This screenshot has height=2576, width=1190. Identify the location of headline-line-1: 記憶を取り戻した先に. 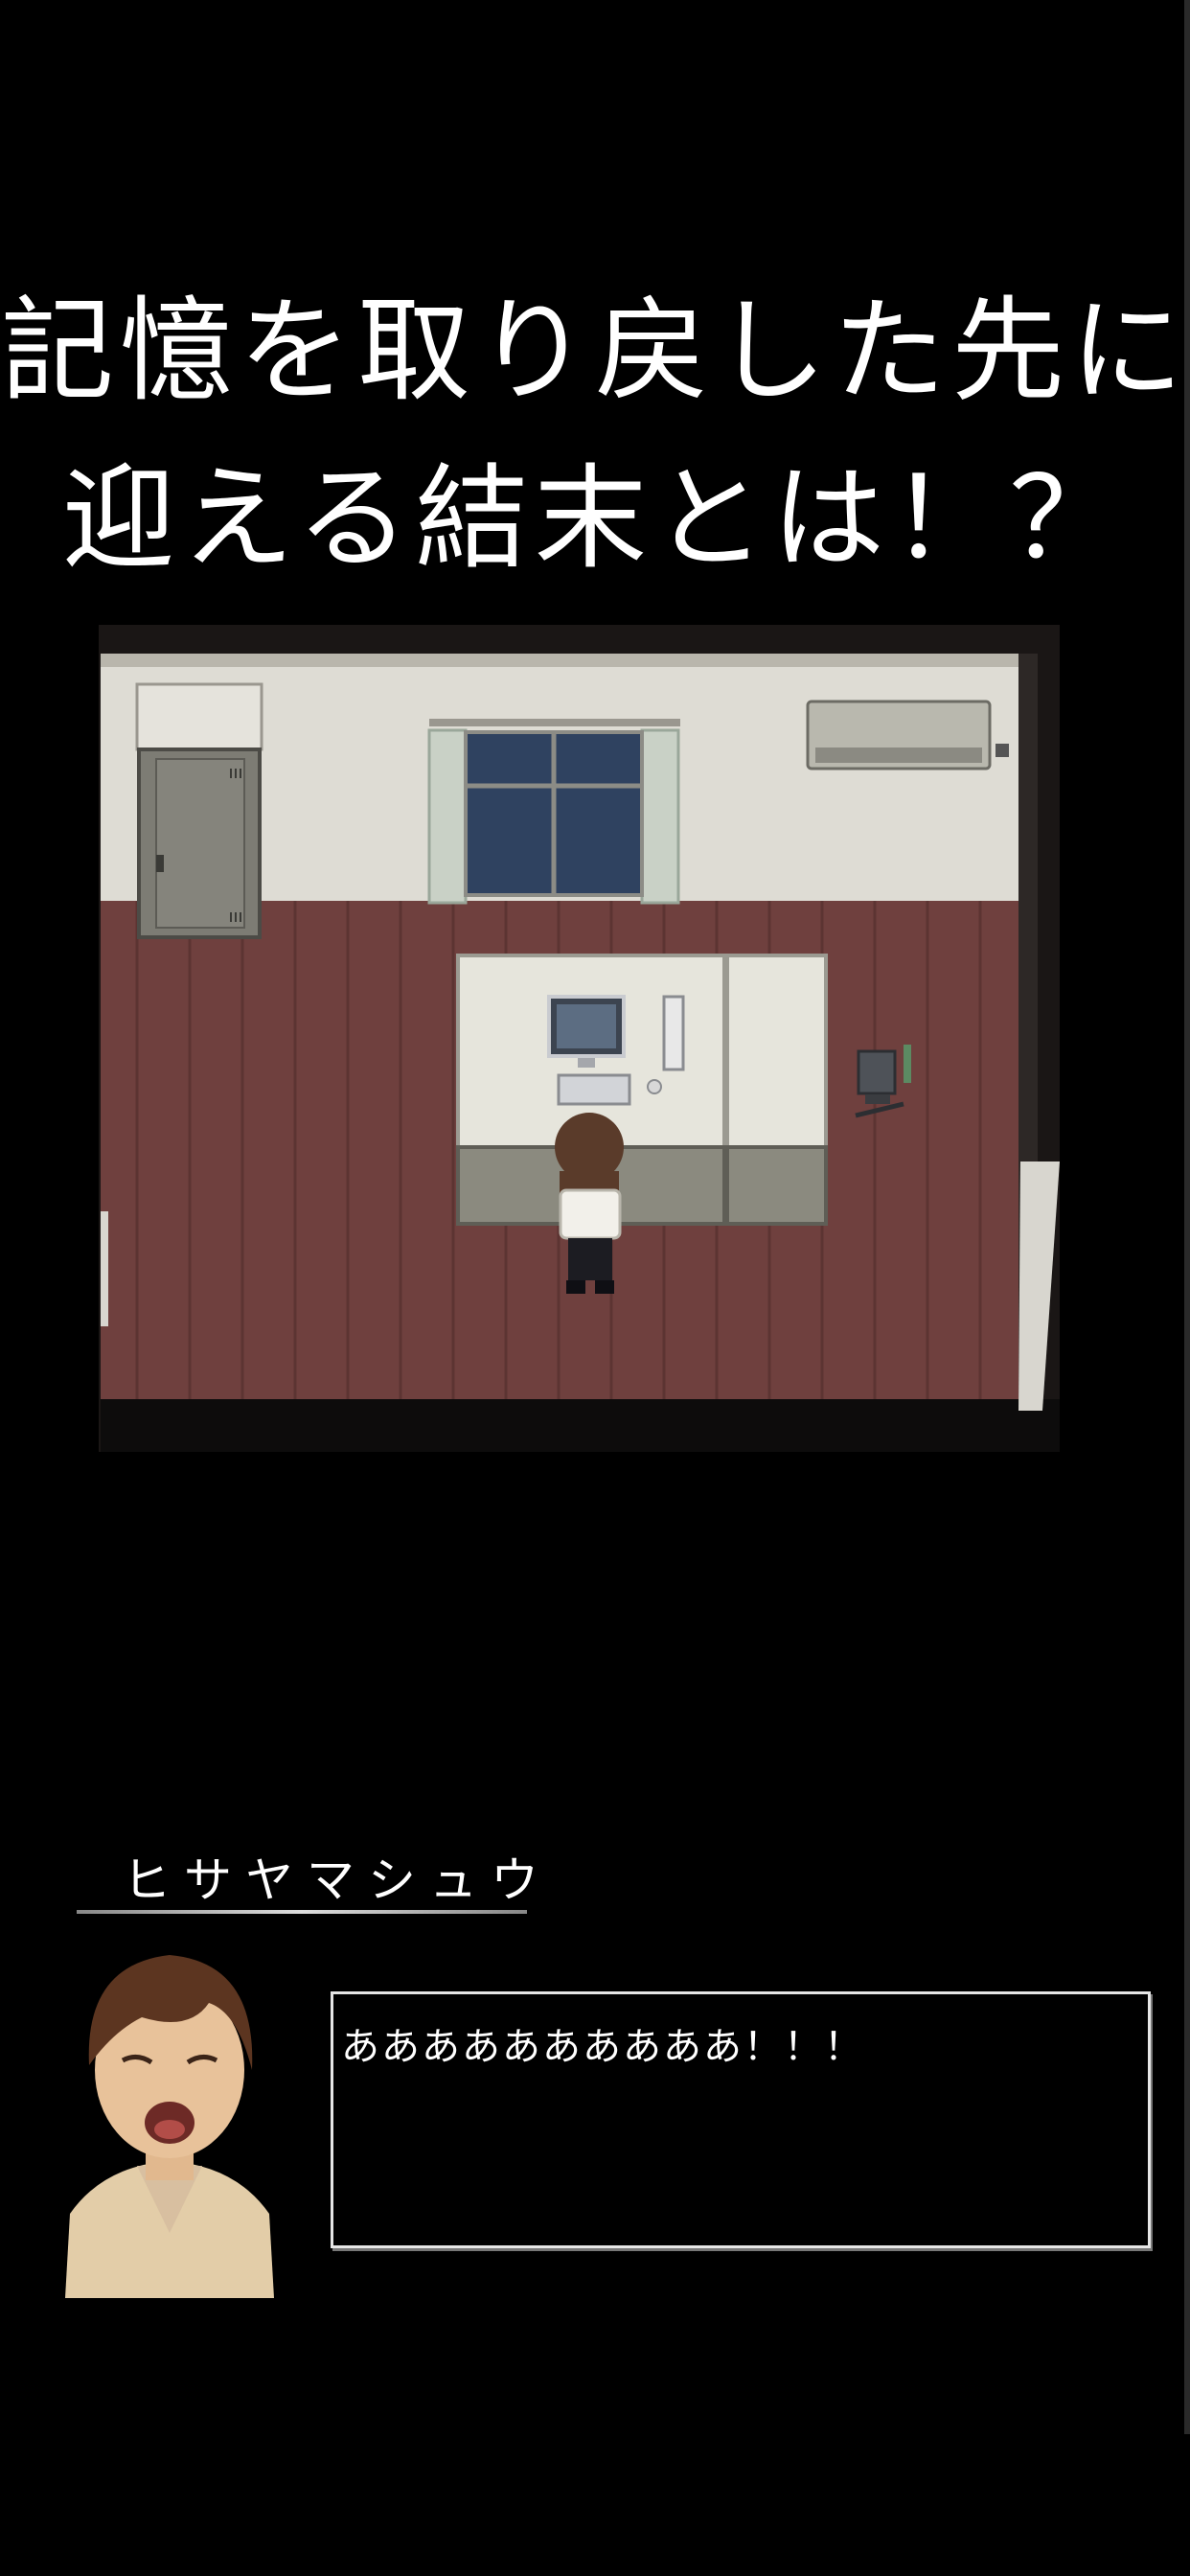
(594, 351).